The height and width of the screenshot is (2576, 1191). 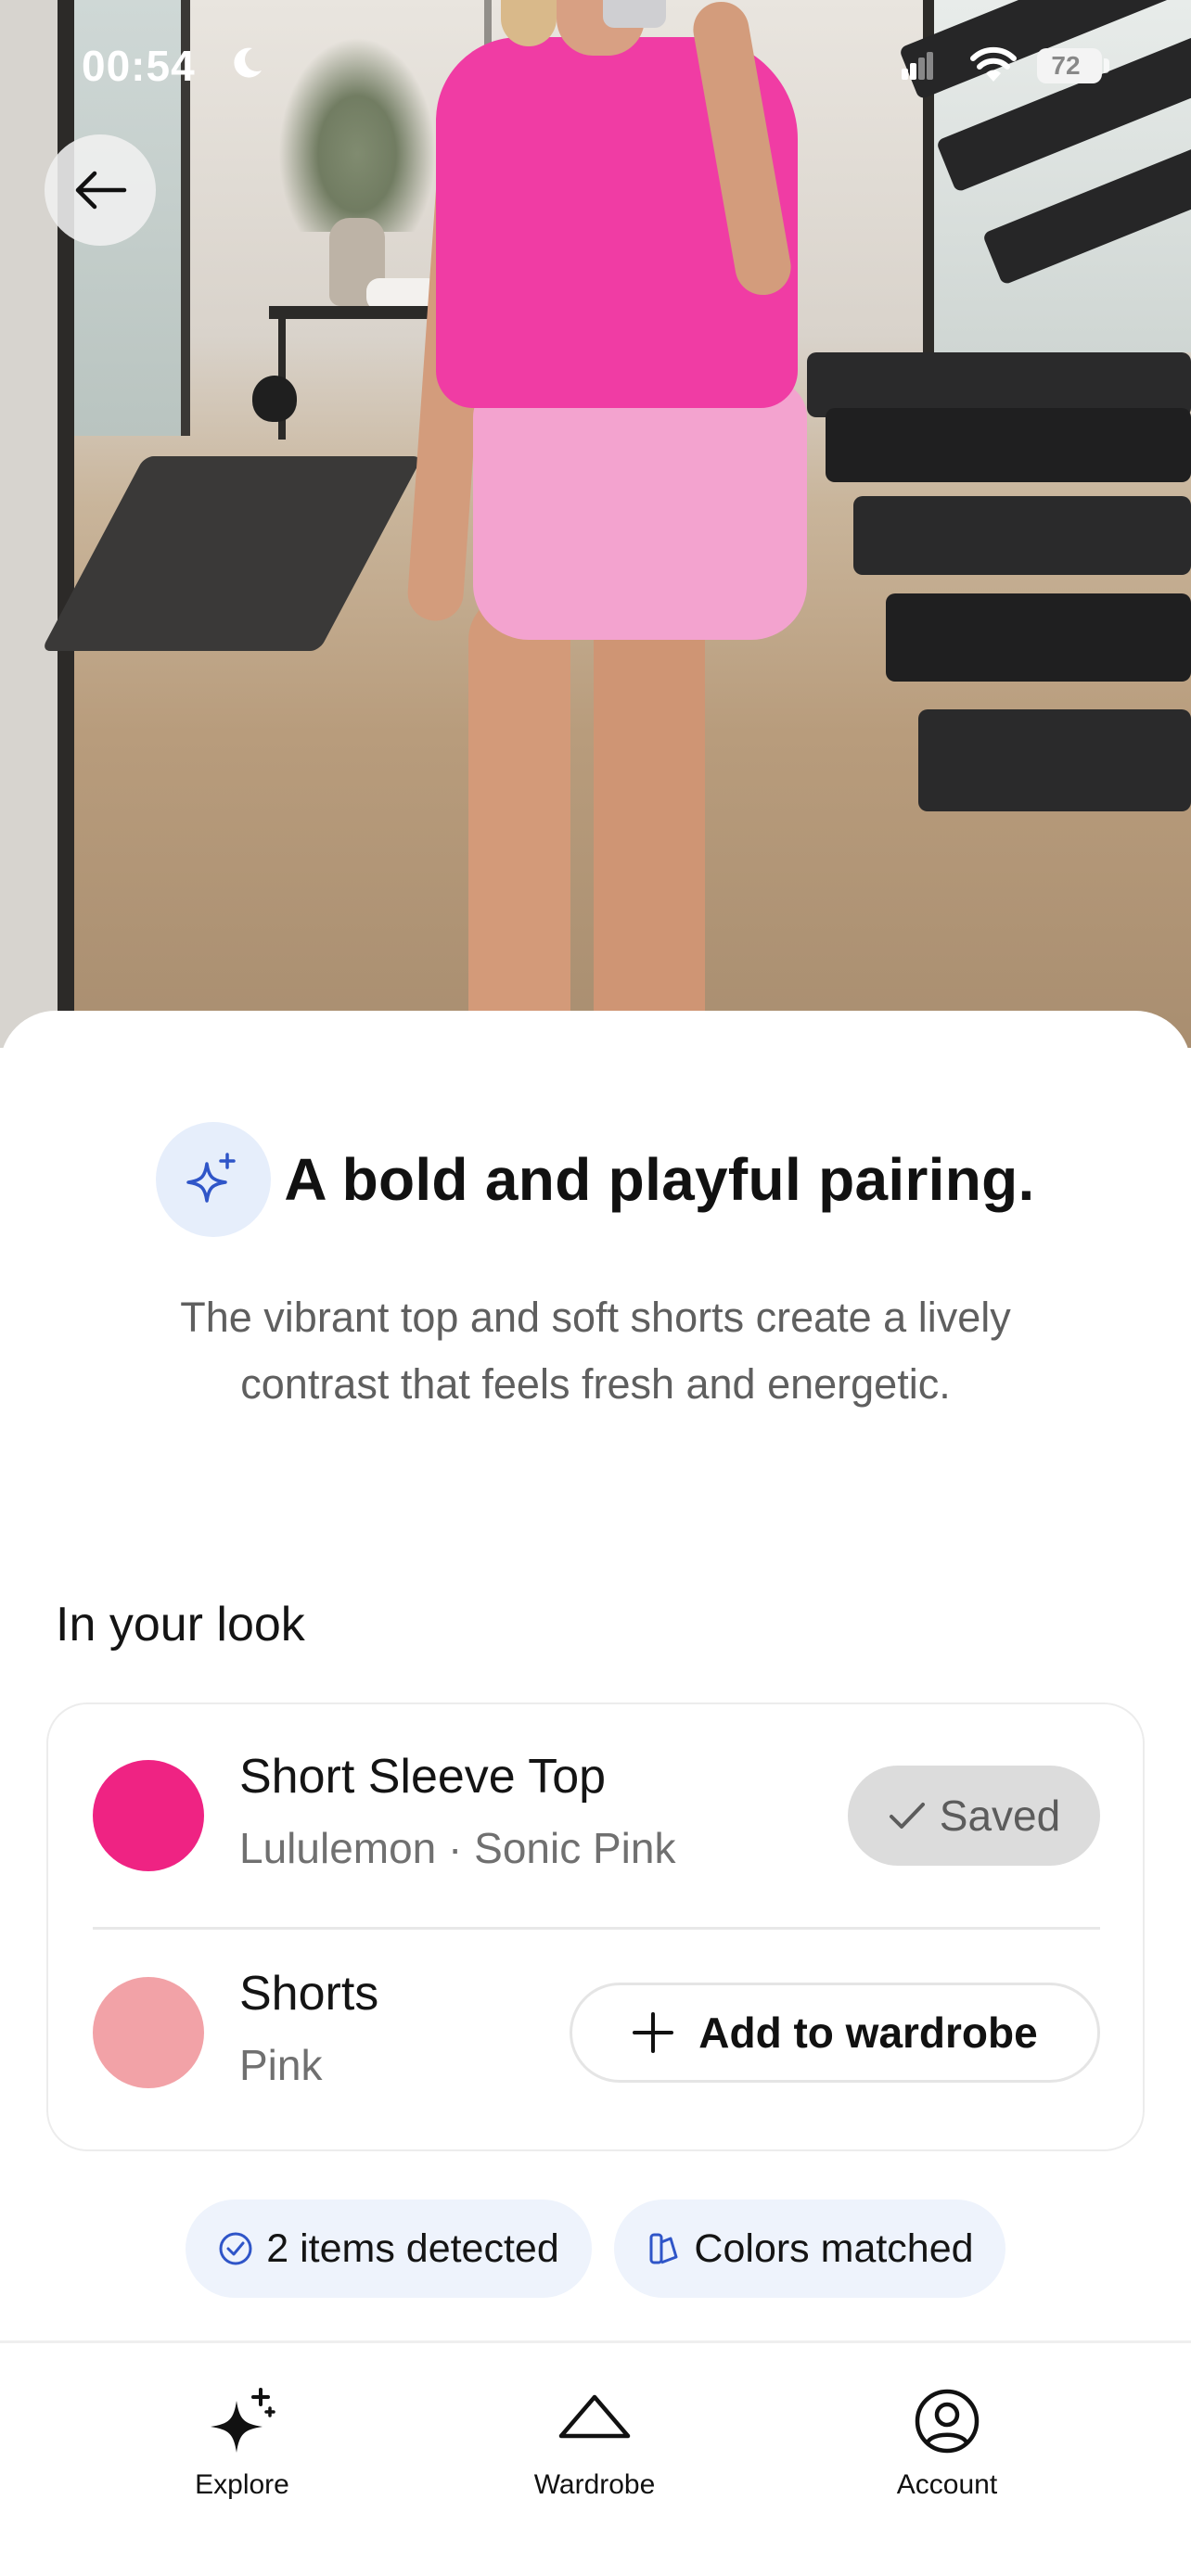 I want to click on tab-label: Explore, so click(x=242, y=2485).